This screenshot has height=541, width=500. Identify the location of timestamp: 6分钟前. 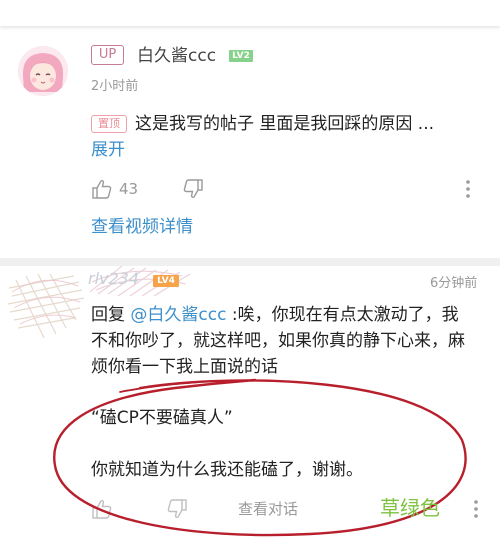
(454, 283).